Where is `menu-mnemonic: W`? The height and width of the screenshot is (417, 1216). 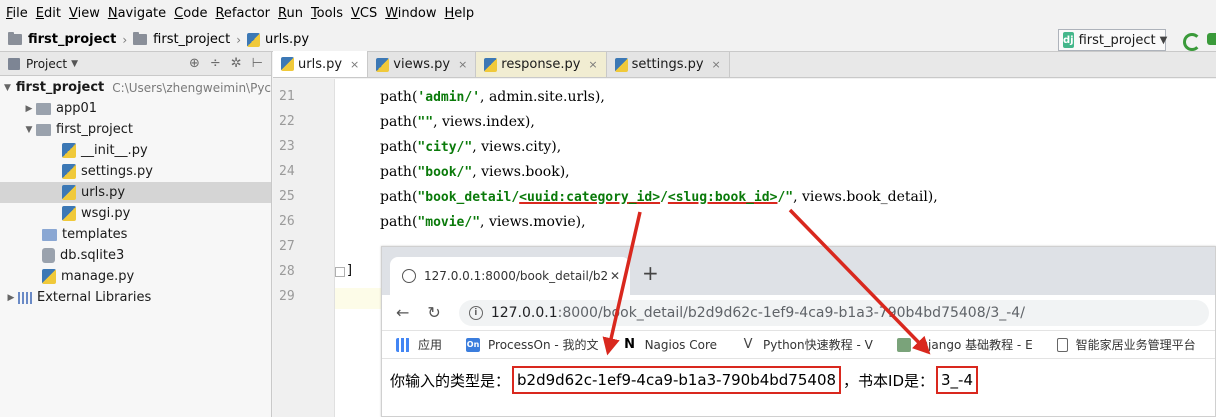
menu-mnemonic: W is located at coordinates (391, 13).